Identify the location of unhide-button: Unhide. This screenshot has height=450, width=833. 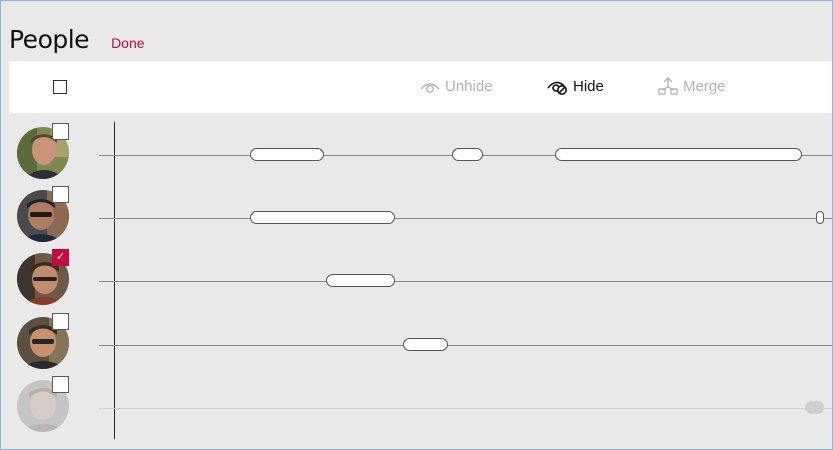
(456, 86).